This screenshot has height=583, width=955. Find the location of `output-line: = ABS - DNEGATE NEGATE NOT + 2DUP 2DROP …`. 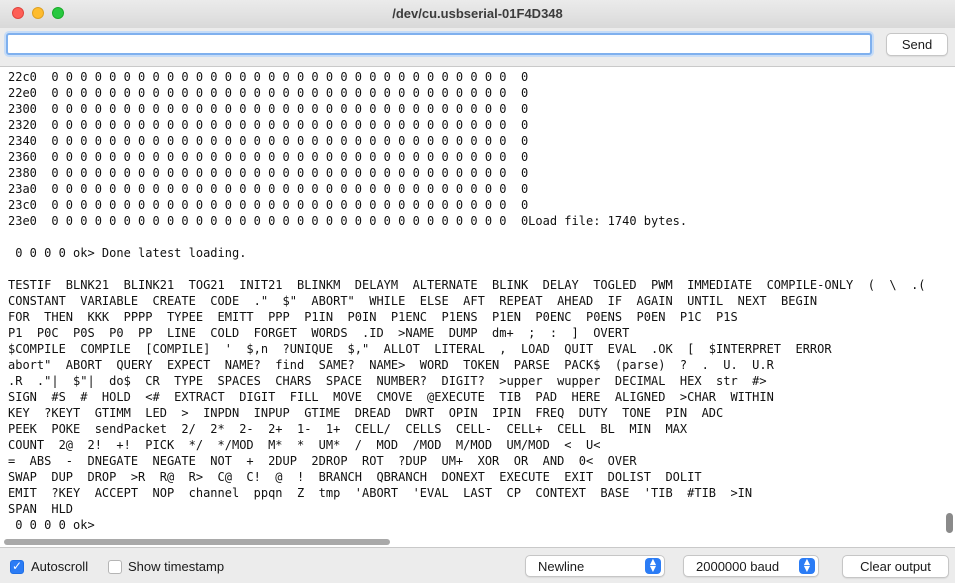

output-line: = ABS - DNEGATE NEGATE NOT + 2DUP 2DROP … is located at coordinates (322, 461).